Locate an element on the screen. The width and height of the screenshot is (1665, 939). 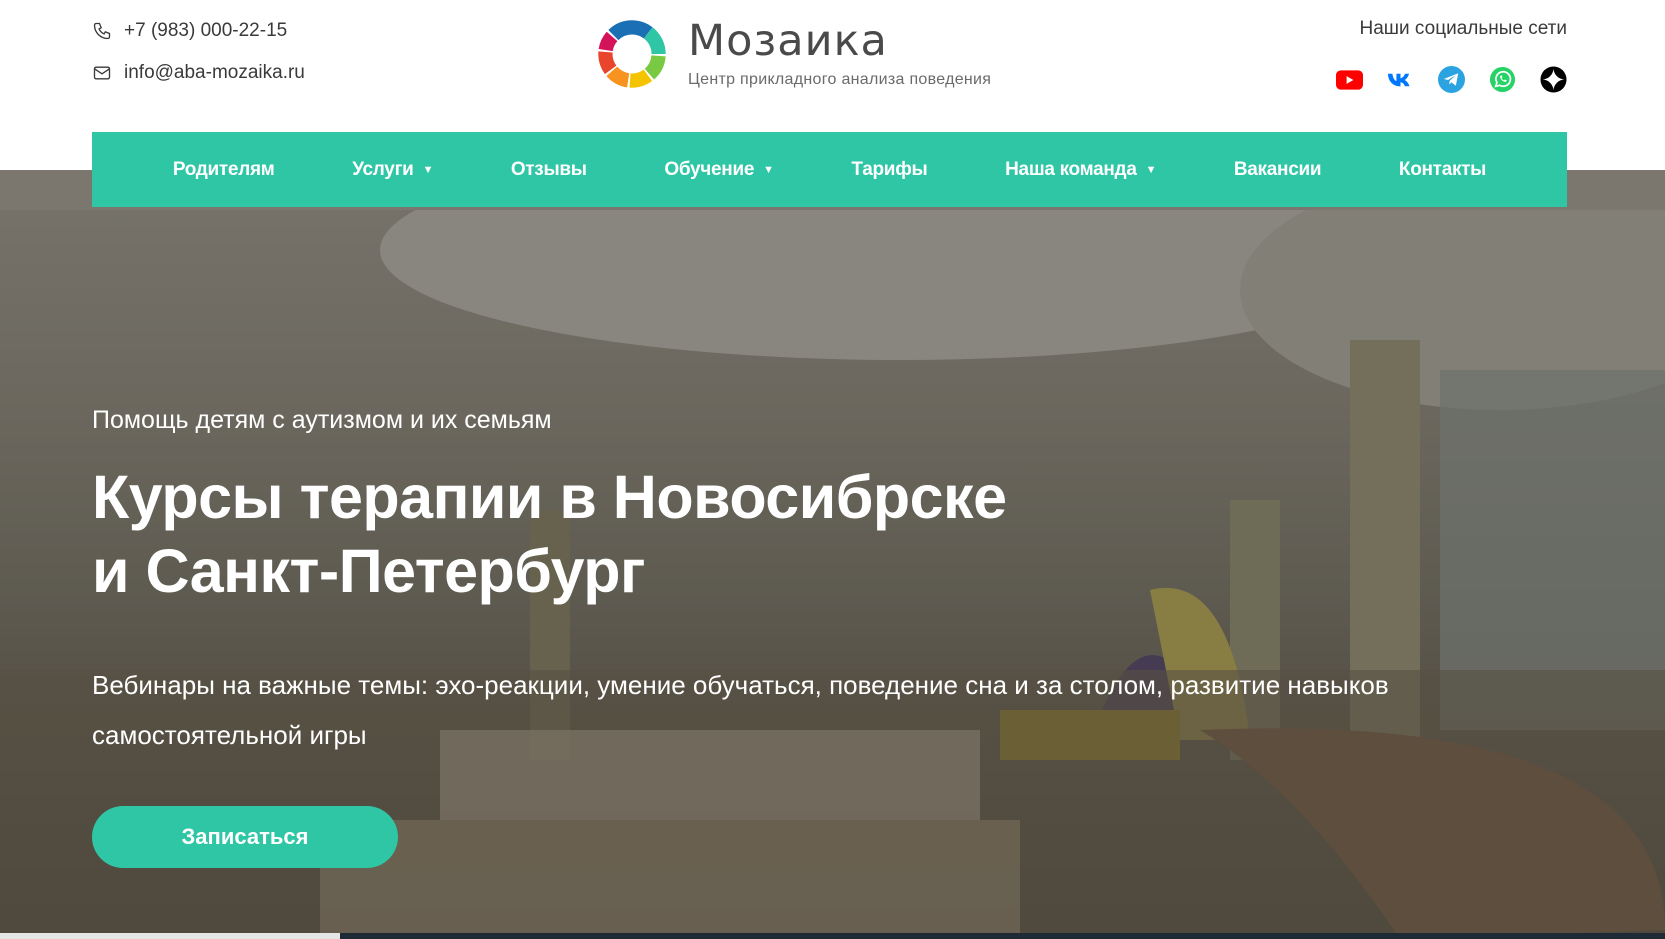
social-block: Наши социальные сети is located at coordinates (1451, 55).